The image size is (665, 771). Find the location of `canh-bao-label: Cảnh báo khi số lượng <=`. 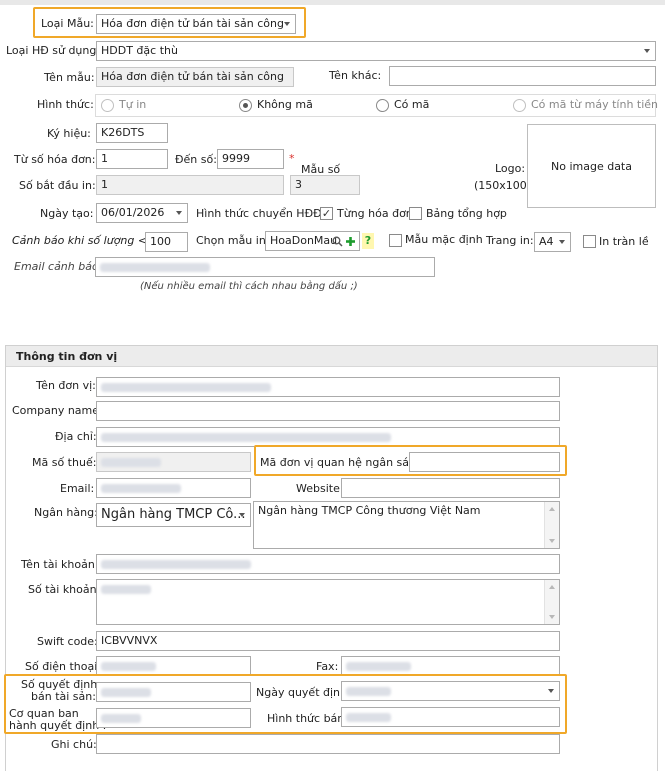

canh-bao-label: Cảnh báo khi số lượng <= is located at coordinates (84, 240).